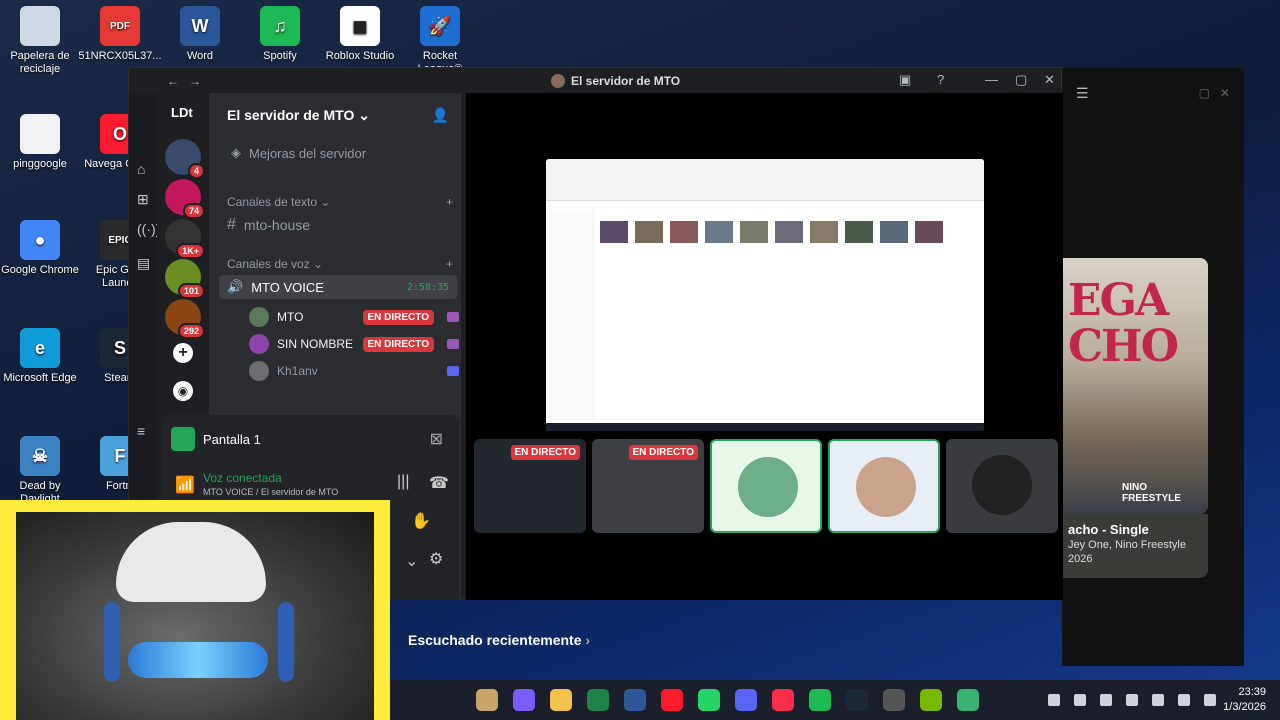  I want to click on voice-category: Canales de voz ⌄ +, so click(340, 264).